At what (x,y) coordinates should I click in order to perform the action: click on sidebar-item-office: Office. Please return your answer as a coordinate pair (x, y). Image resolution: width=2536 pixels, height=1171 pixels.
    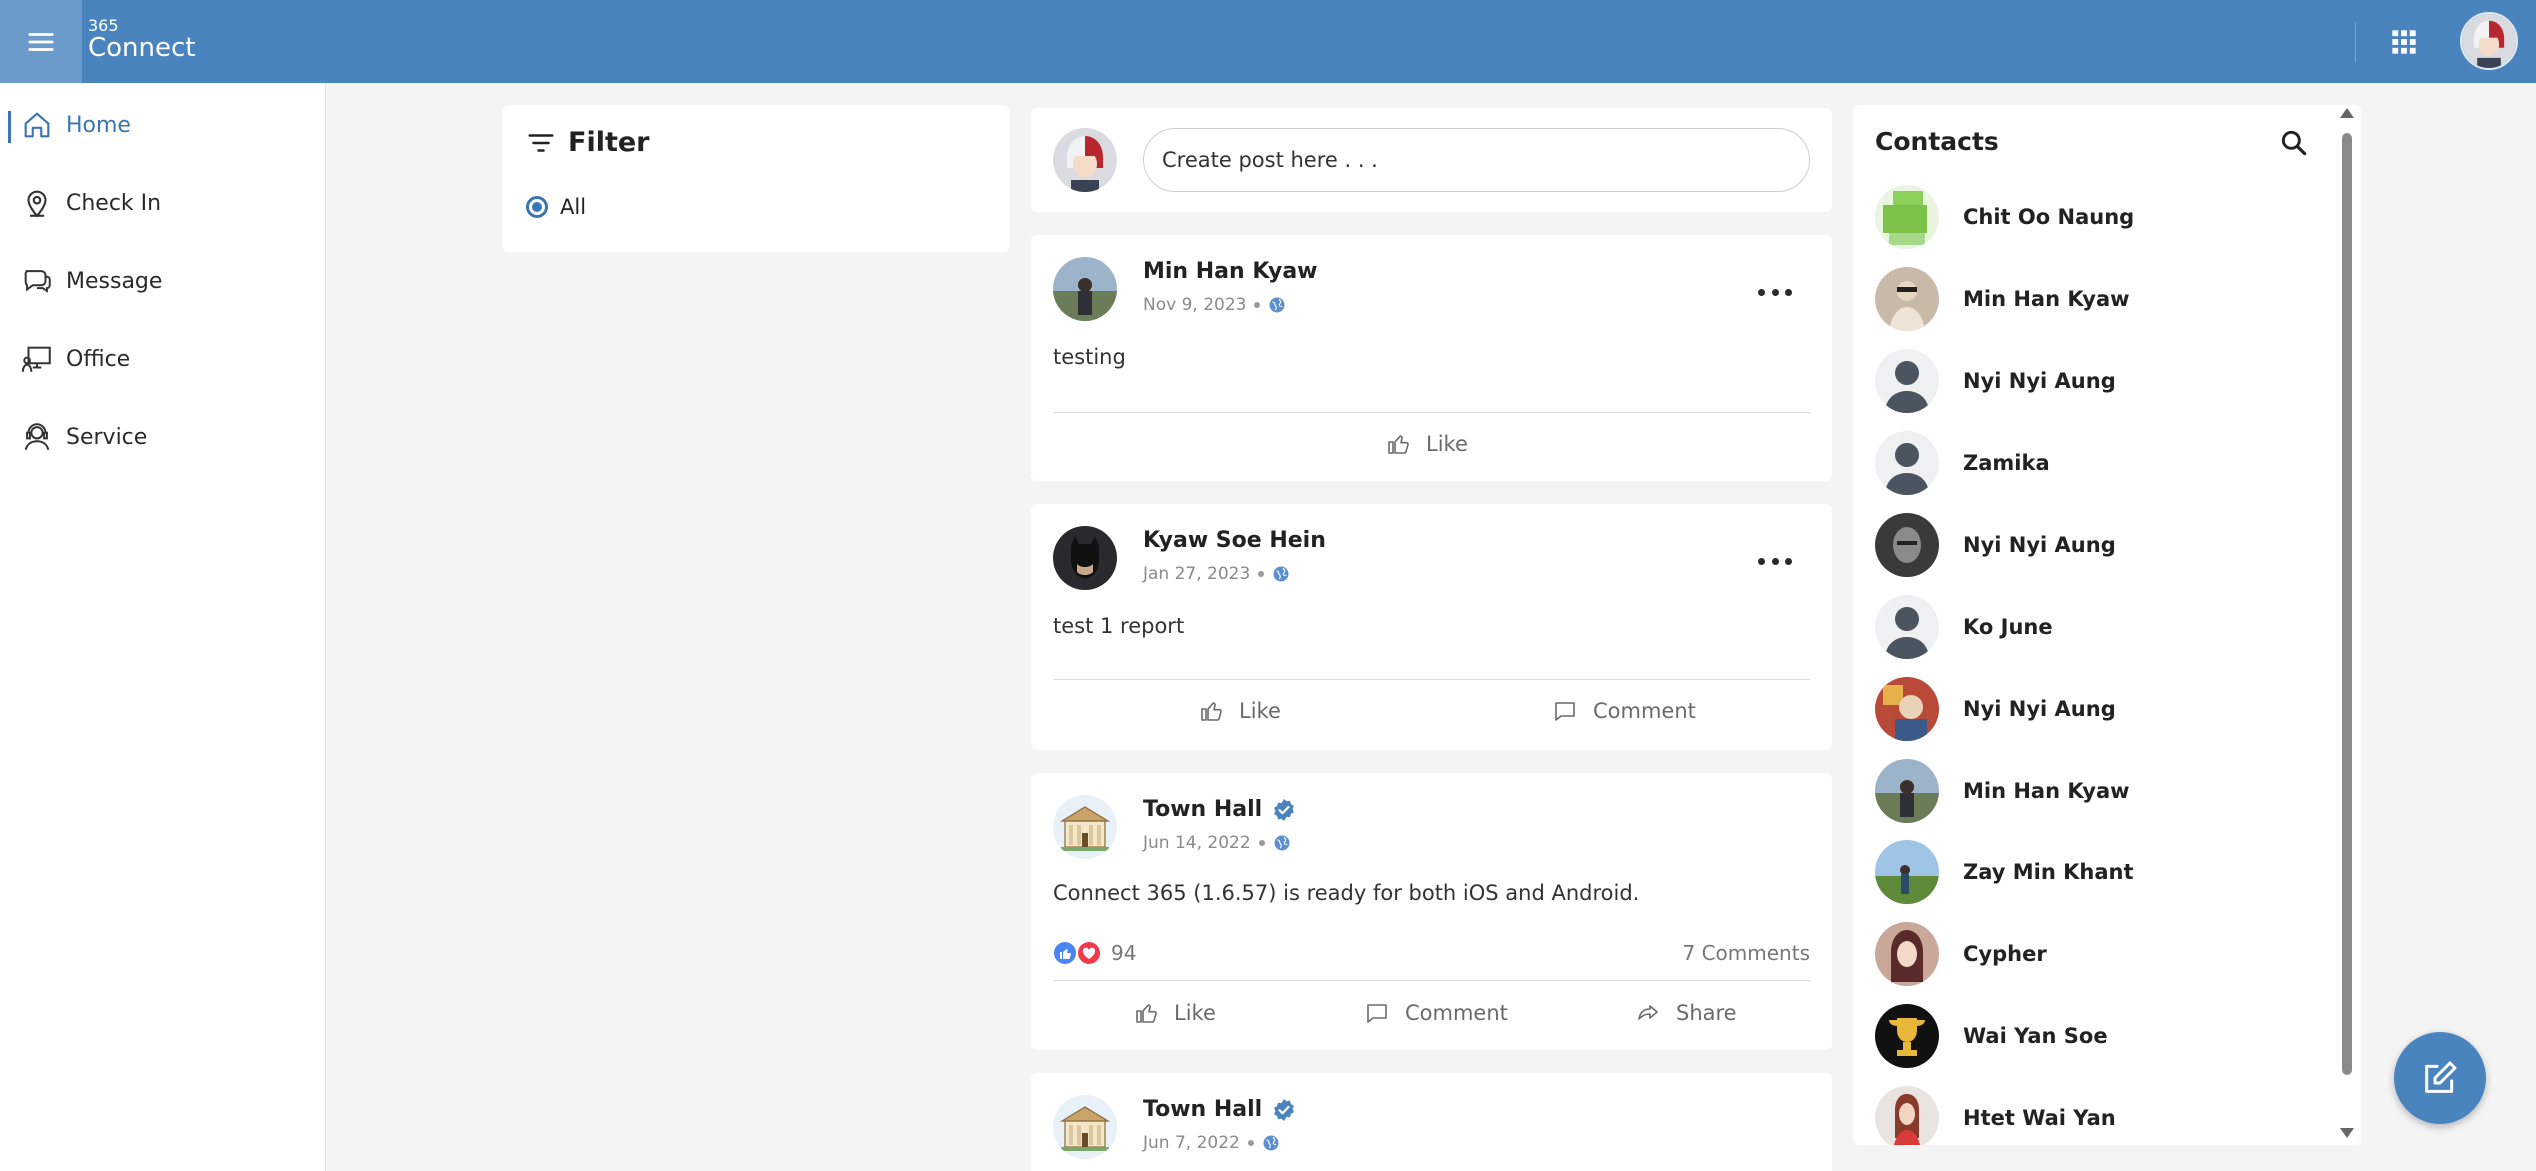
    Looking at the image, I should click on (163, 359).